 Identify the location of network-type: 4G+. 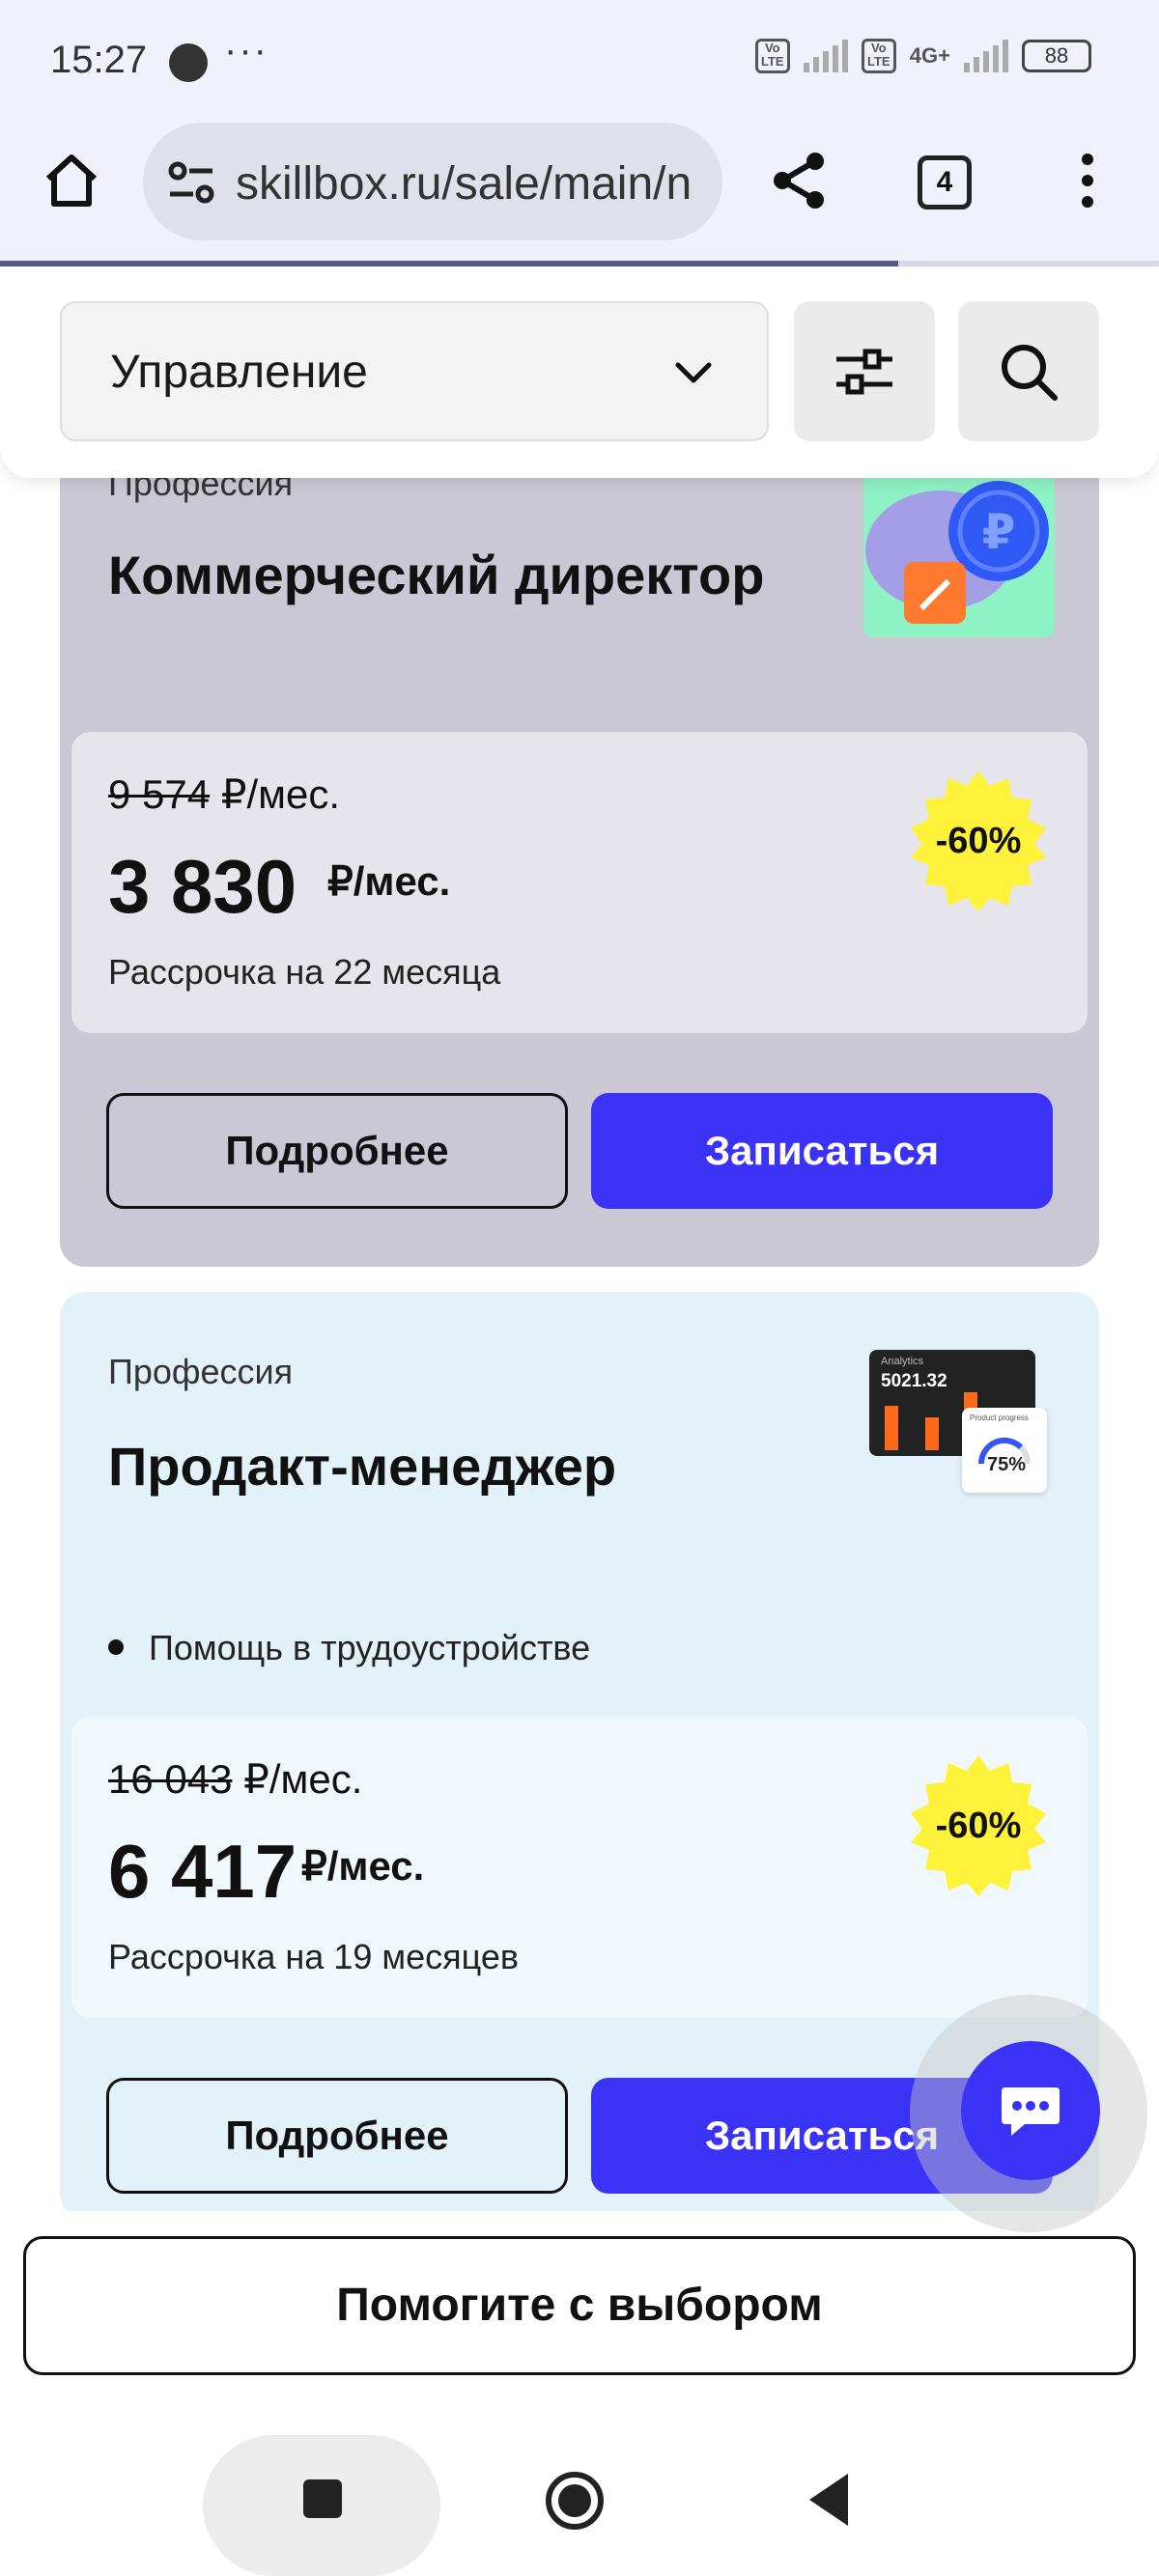
(930, 56).